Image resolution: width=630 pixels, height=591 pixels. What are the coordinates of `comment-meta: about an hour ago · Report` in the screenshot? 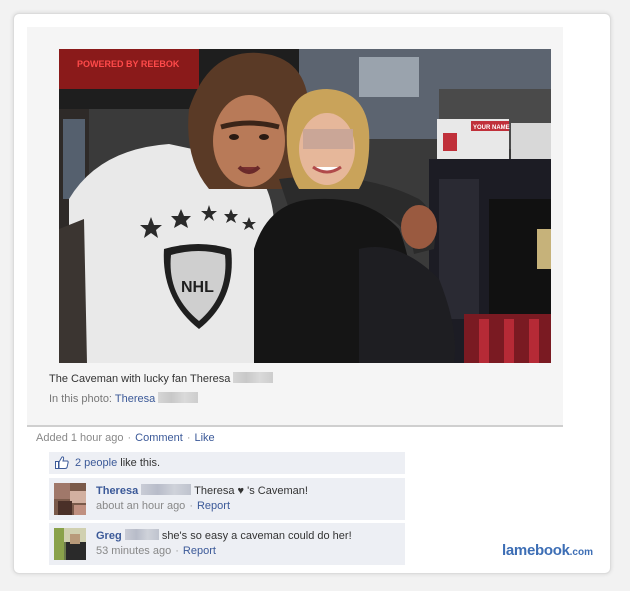 It's located at (163, 506).